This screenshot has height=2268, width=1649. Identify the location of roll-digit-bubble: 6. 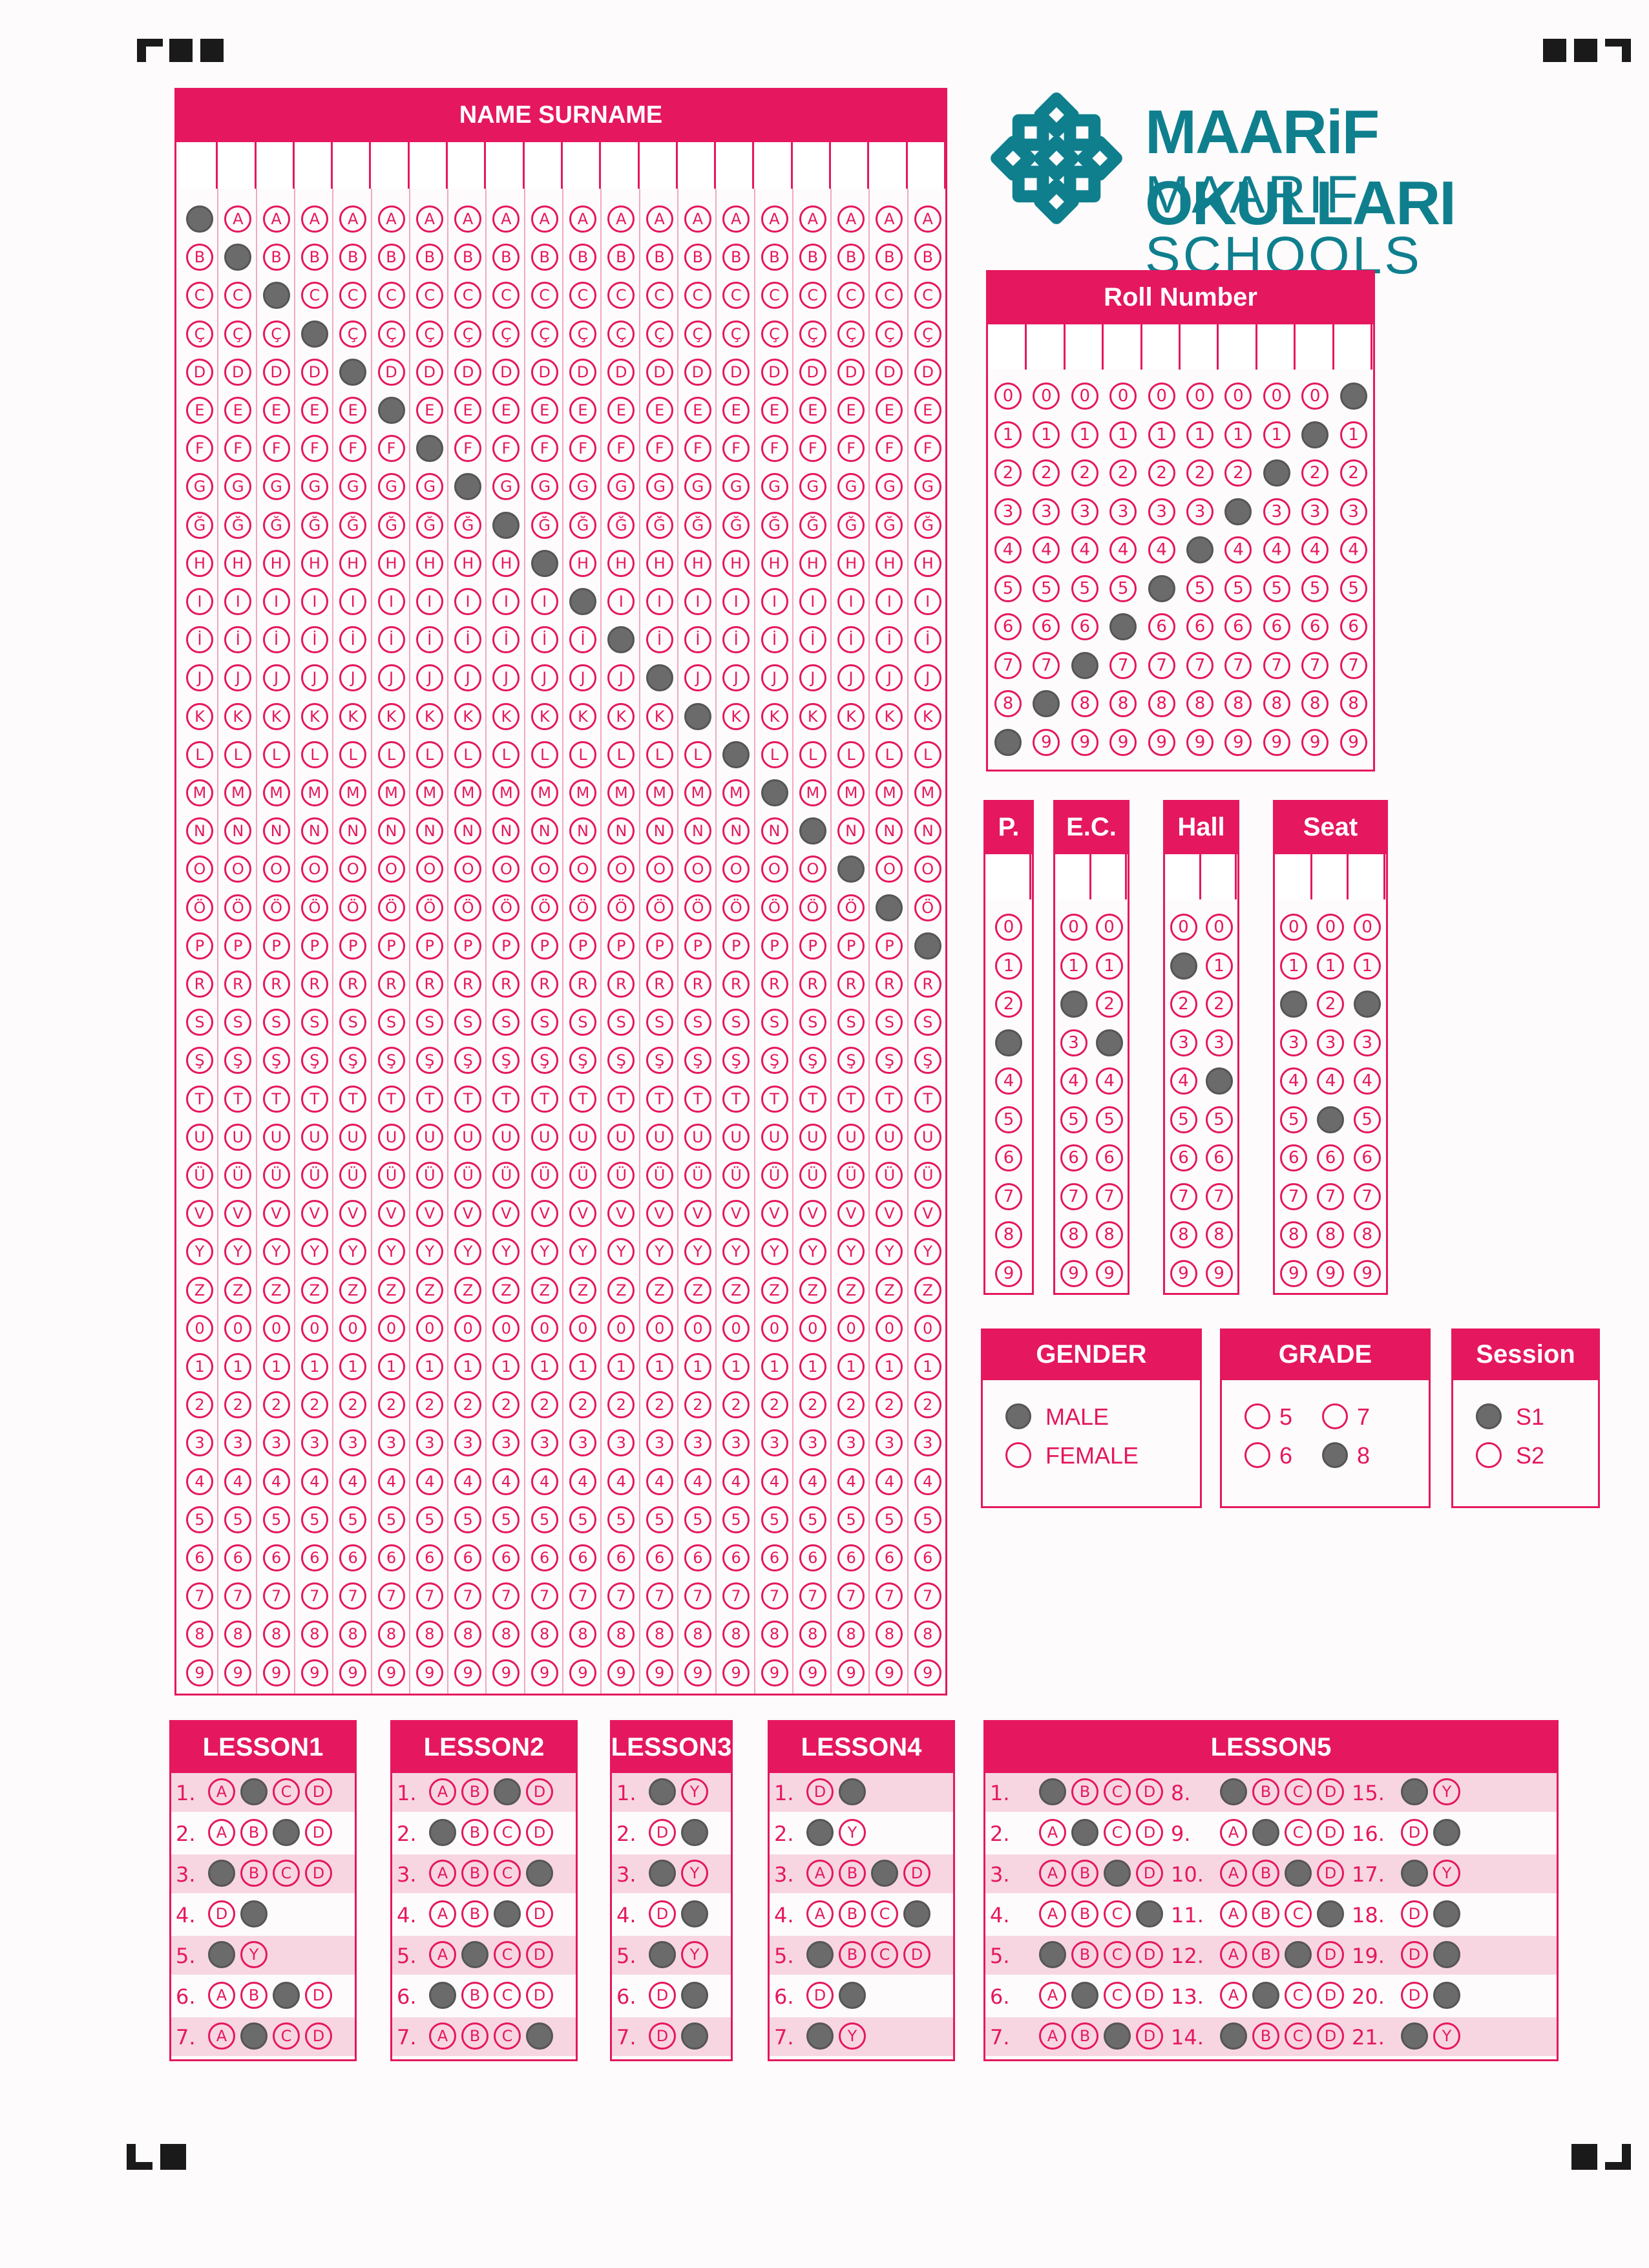
(1315, 627).